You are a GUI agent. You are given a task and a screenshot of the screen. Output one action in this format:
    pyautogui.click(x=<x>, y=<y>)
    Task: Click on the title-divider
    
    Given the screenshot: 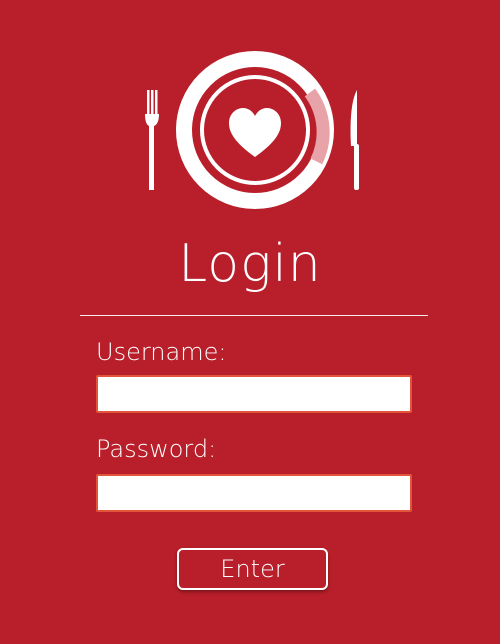 What is the action you would take?
    pyautogui.click(x=254, y=315)
    